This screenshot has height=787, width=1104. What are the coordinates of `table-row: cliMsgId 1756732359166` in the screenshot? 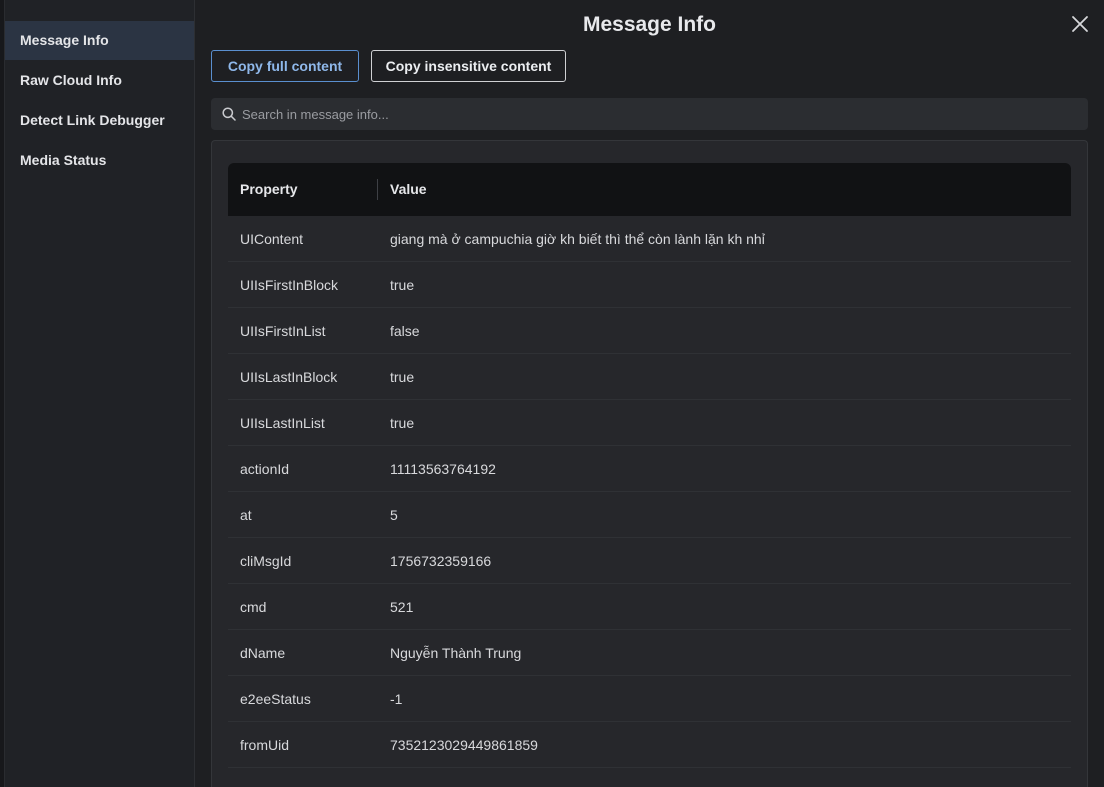 It's located at (649, 561).